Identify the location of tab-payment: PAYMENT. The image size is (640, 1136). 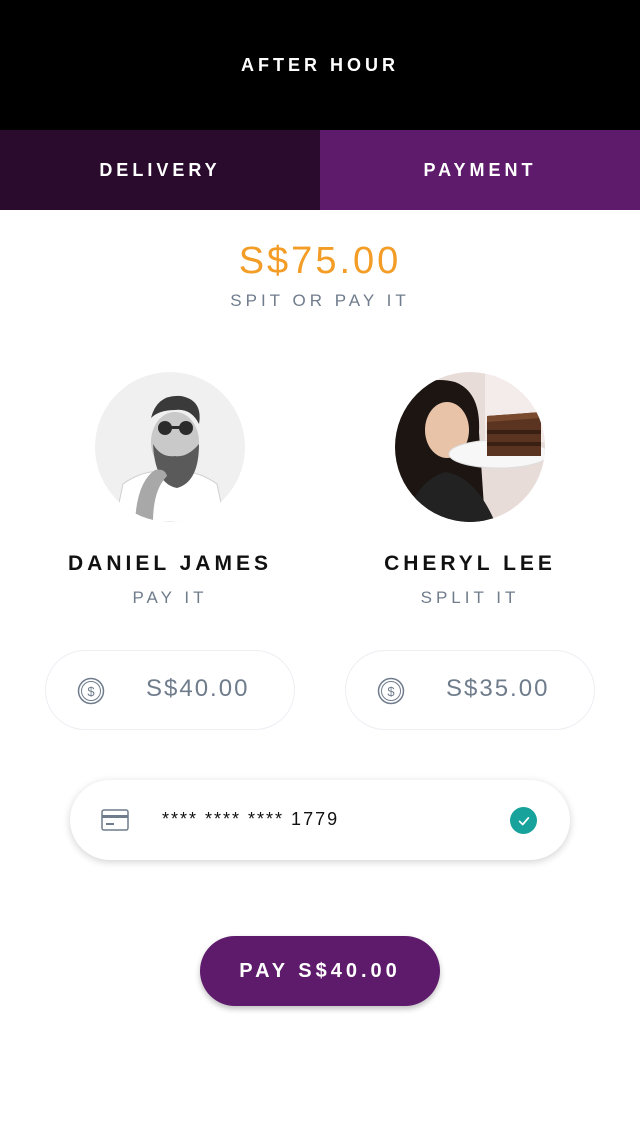
(480, 170).